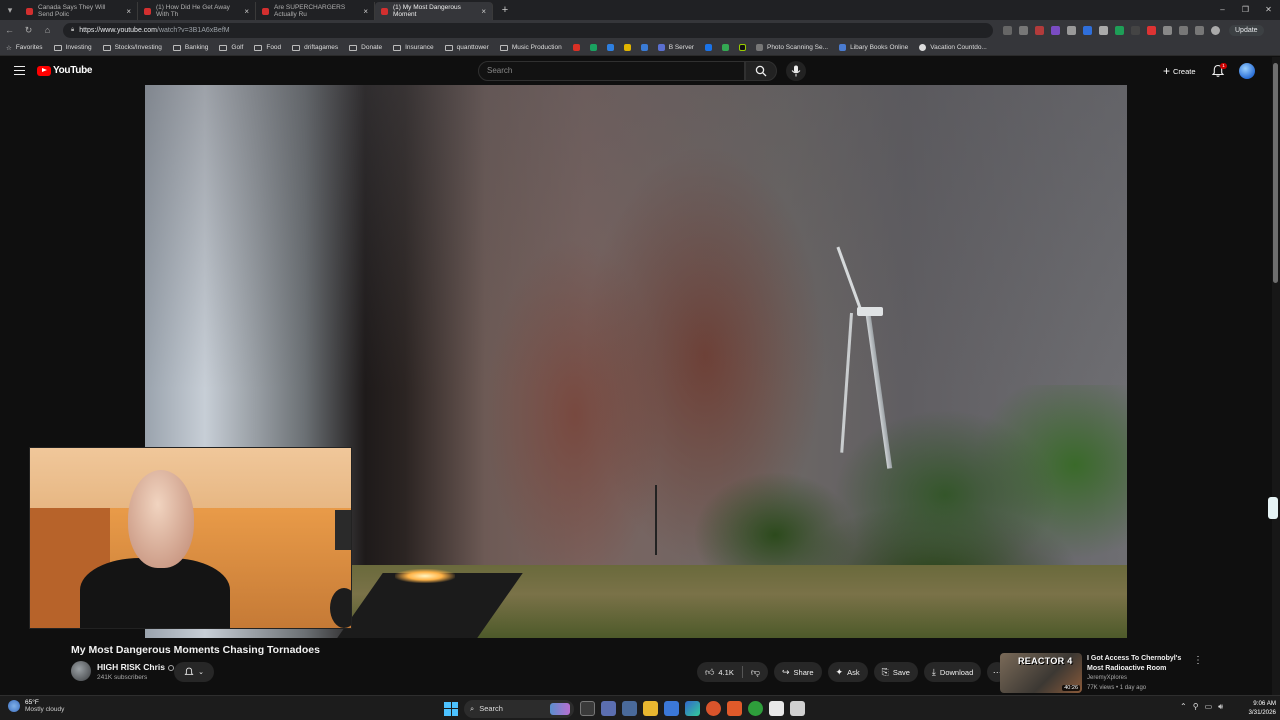 The width and height of the screenshot is (1280, 720). What do you see at coordinates (1257, 708) in the screenshot?
I see `clock: 9:06 AM 3/31/2026` at bounding box center [1257, 708].